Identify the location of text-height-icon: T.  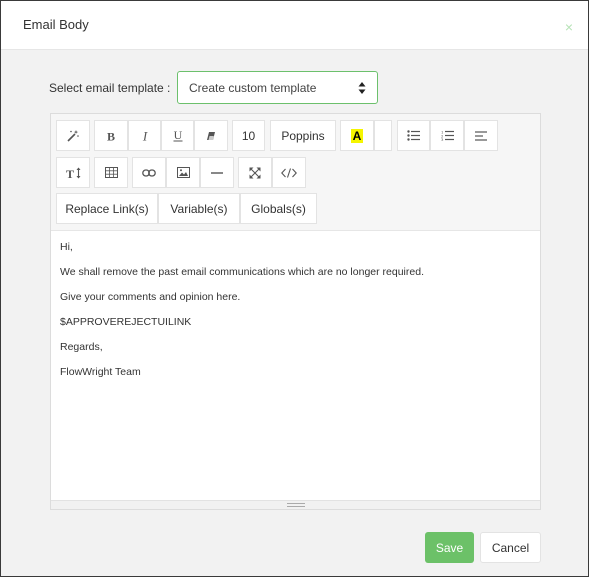
(73, 173).